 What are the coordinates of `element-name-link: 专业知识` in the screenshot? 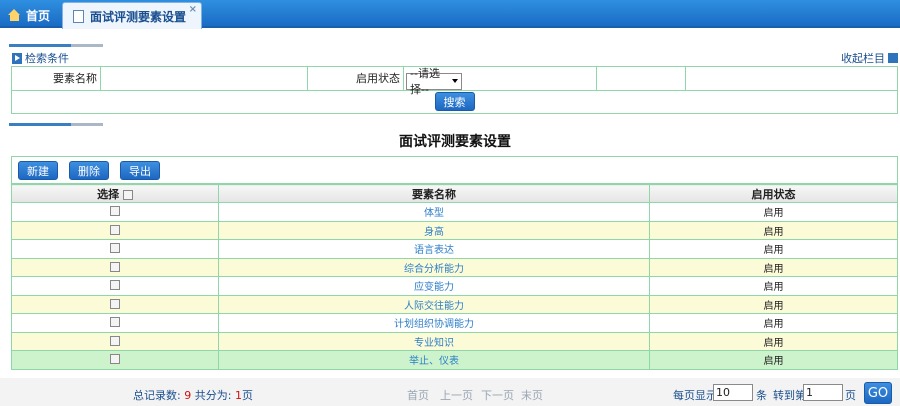 It's located at (434, 343).